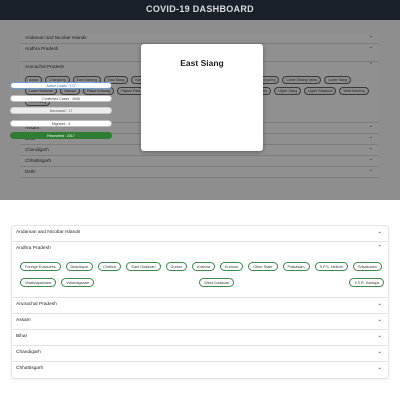 The image size is (400, 400). What do you see at coordinates (200, 306) in the screenshot?
I see `accordion-item-arunachal: Arunachal Pradesh ⌄` at bounding box center [200, 306].